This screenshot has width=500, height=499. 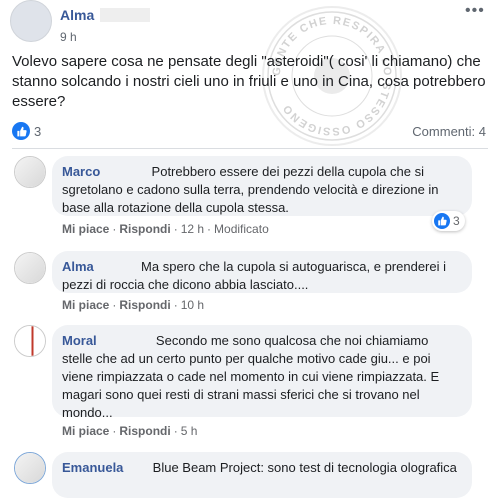 What do you see at coordinates (125, 15) in the screenshot?
I see `redacted-name-block` at bounding box center [125, 15].